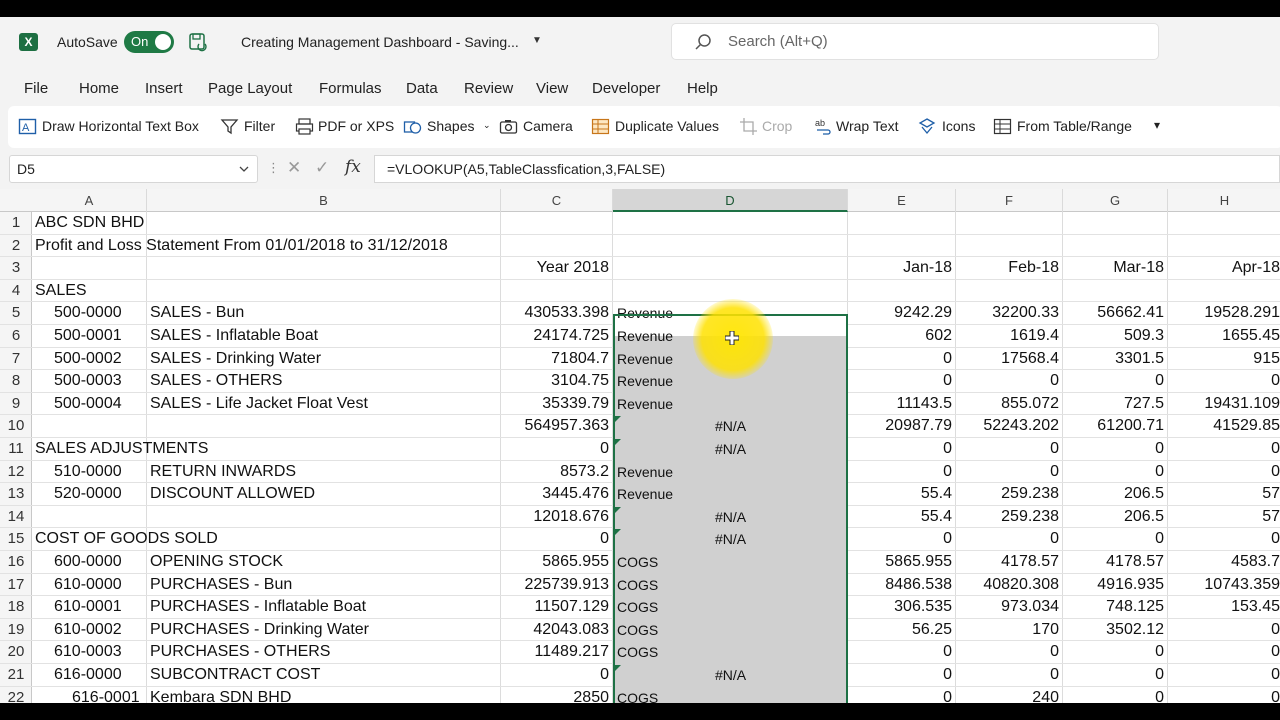  What do you see at coordinates (1224, 517) in the screenshot?
I see `cell-h14: 57` at bounding box center [1224, 517].